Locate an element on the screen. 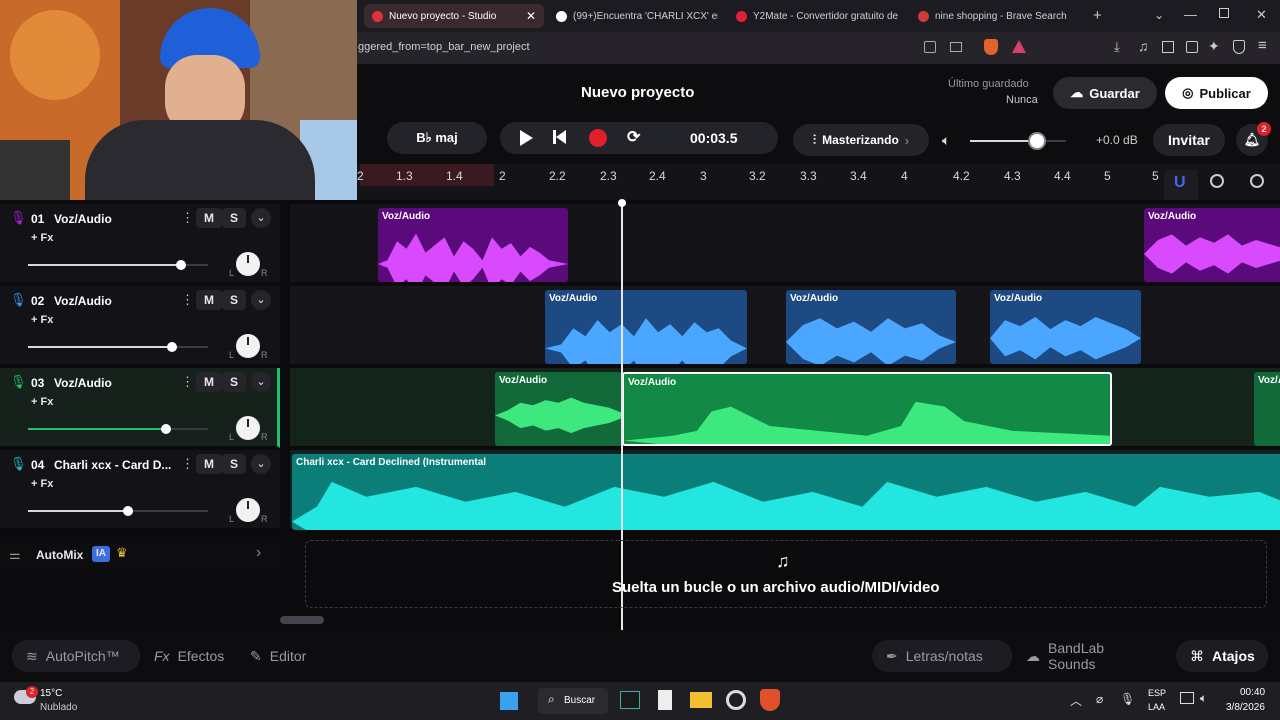  brave-browser-icon is located at coordinates (770, 700).